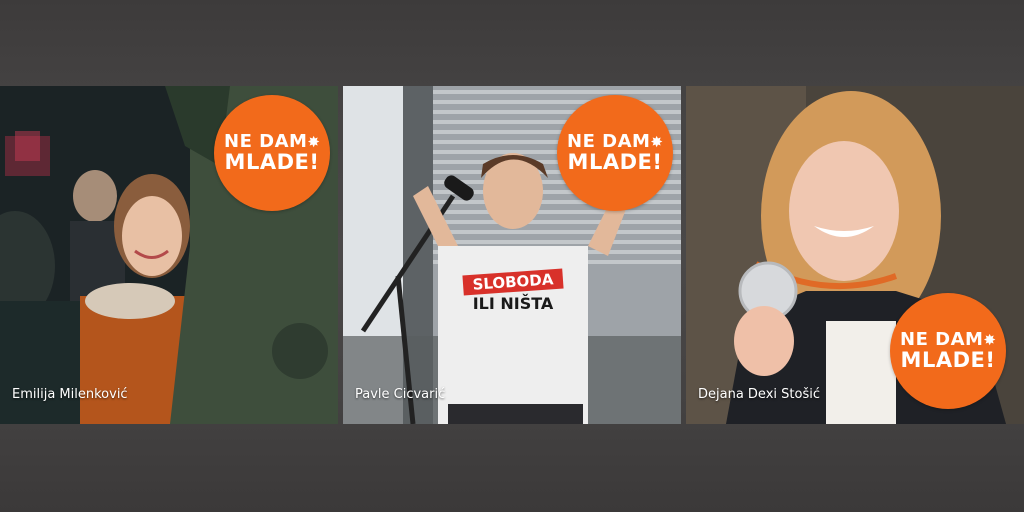  Describe the element at coordinates (70, 394) in the screenshot. I see `person-name-caption: Emilija Milenković` at that location.